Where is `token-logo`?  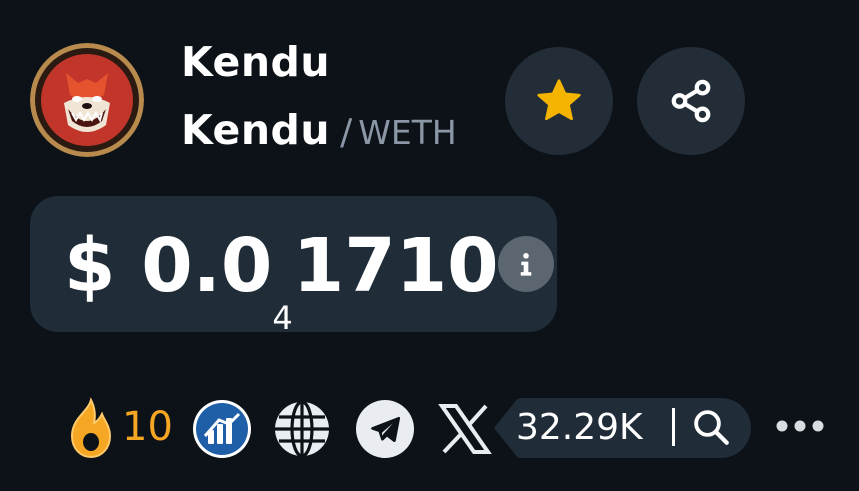
token-logo is located at coordinates (87, 100).